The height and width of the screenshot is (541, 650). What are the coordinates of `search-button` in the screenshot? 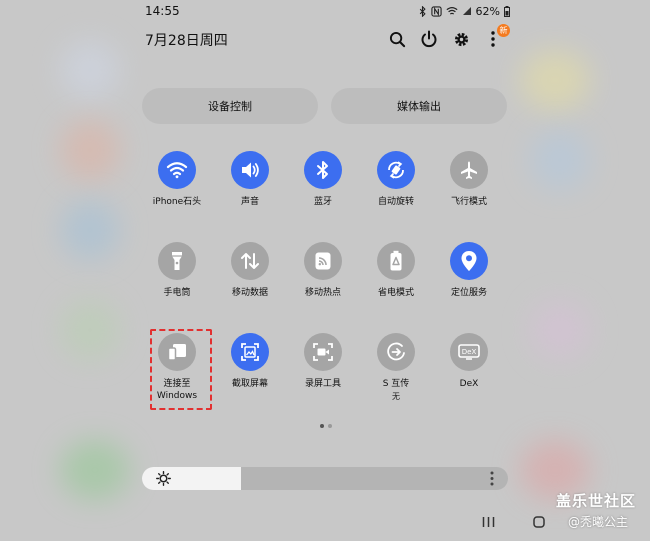 It's located at (397, 39).